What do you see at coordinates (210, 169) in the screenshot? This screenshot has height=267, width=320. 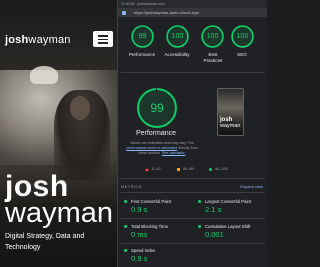 I see `circle-icon` at bounding box center [210, 169].